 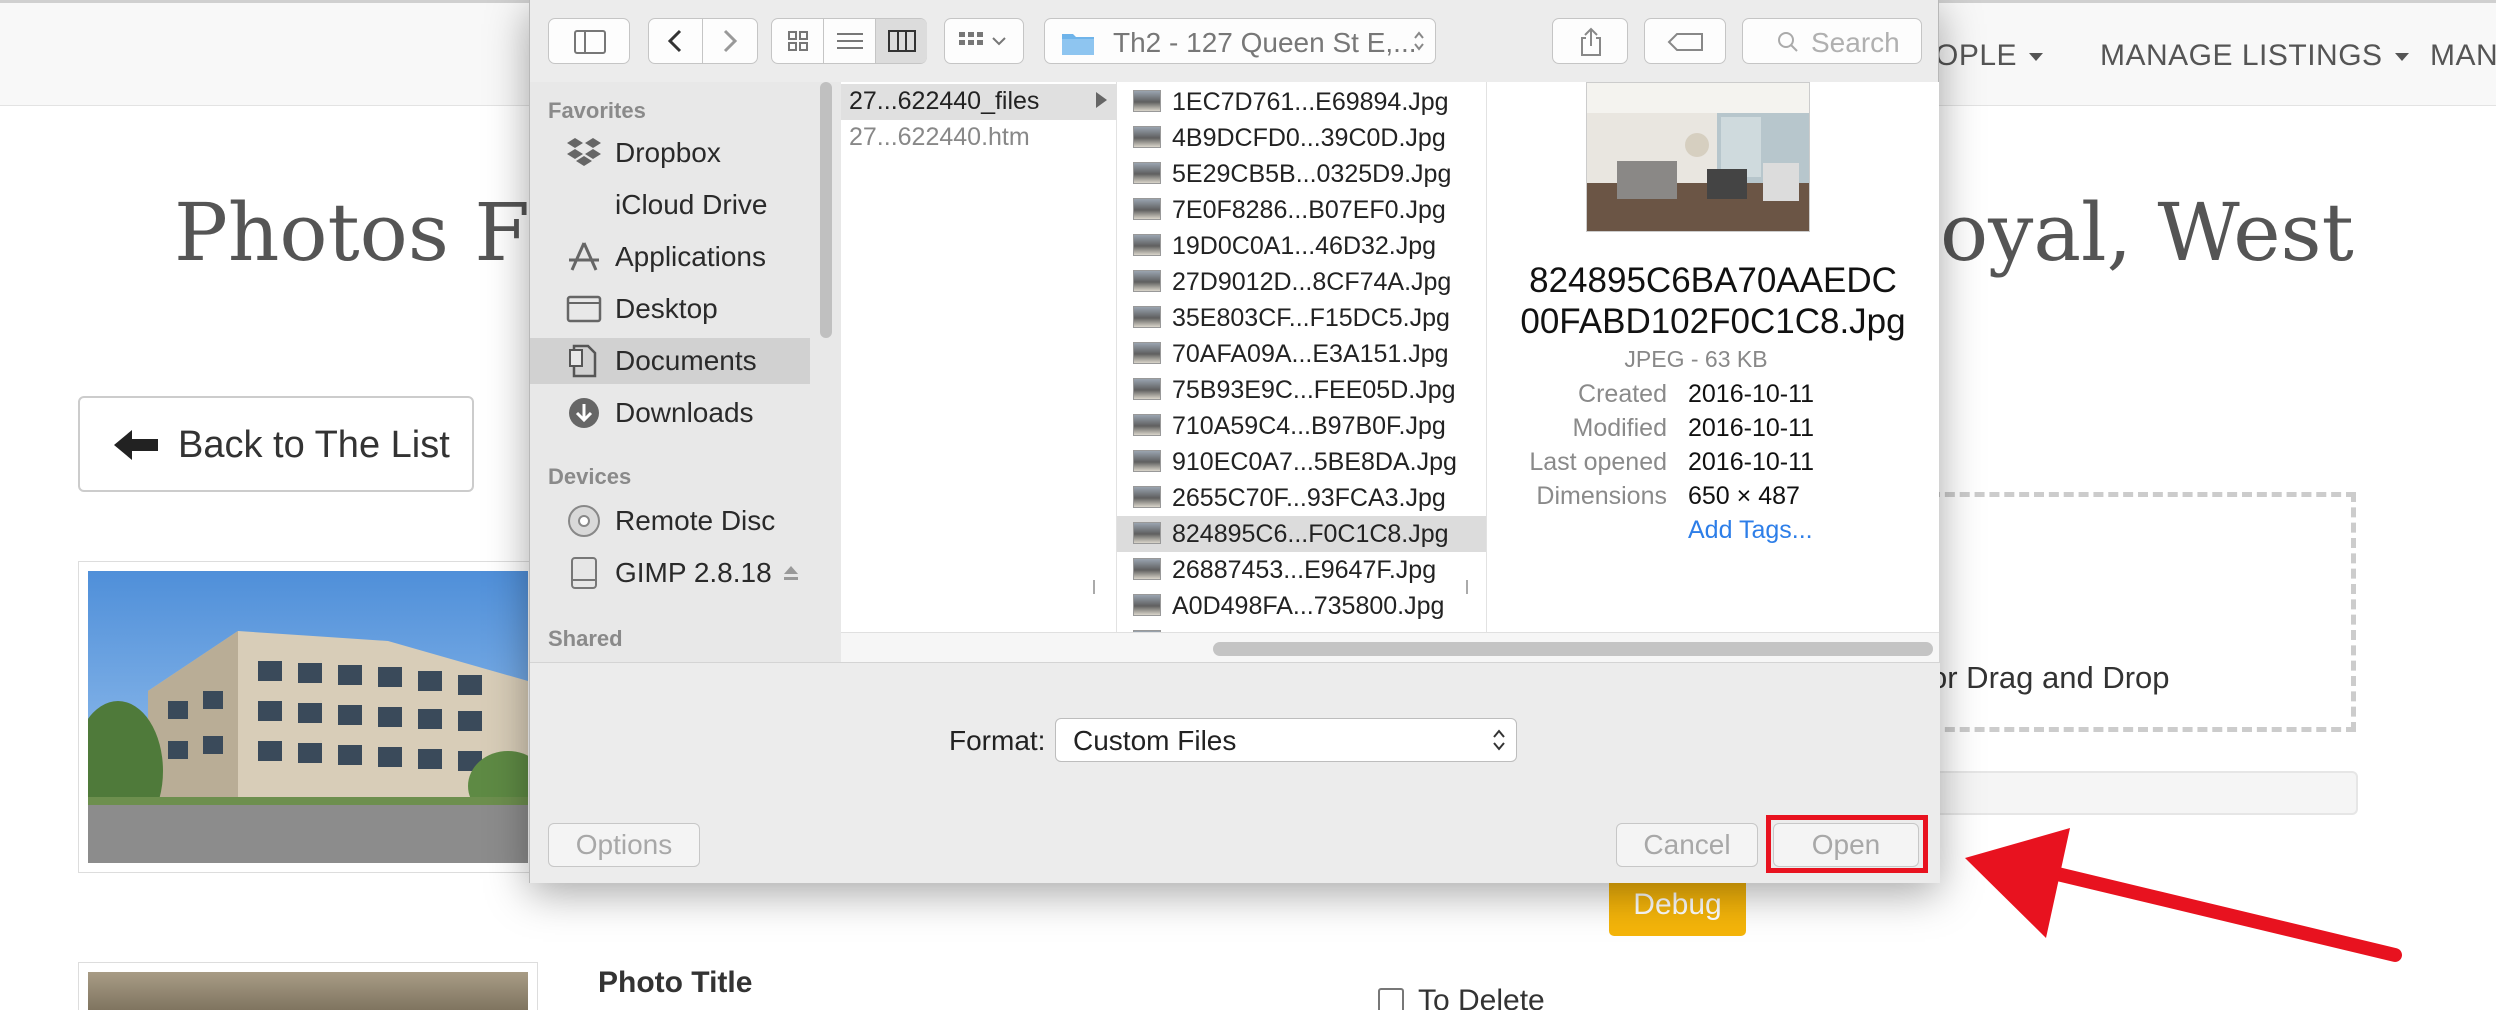 I want to click on created-value: 2016-10-11, so click(x=1751, y=394).